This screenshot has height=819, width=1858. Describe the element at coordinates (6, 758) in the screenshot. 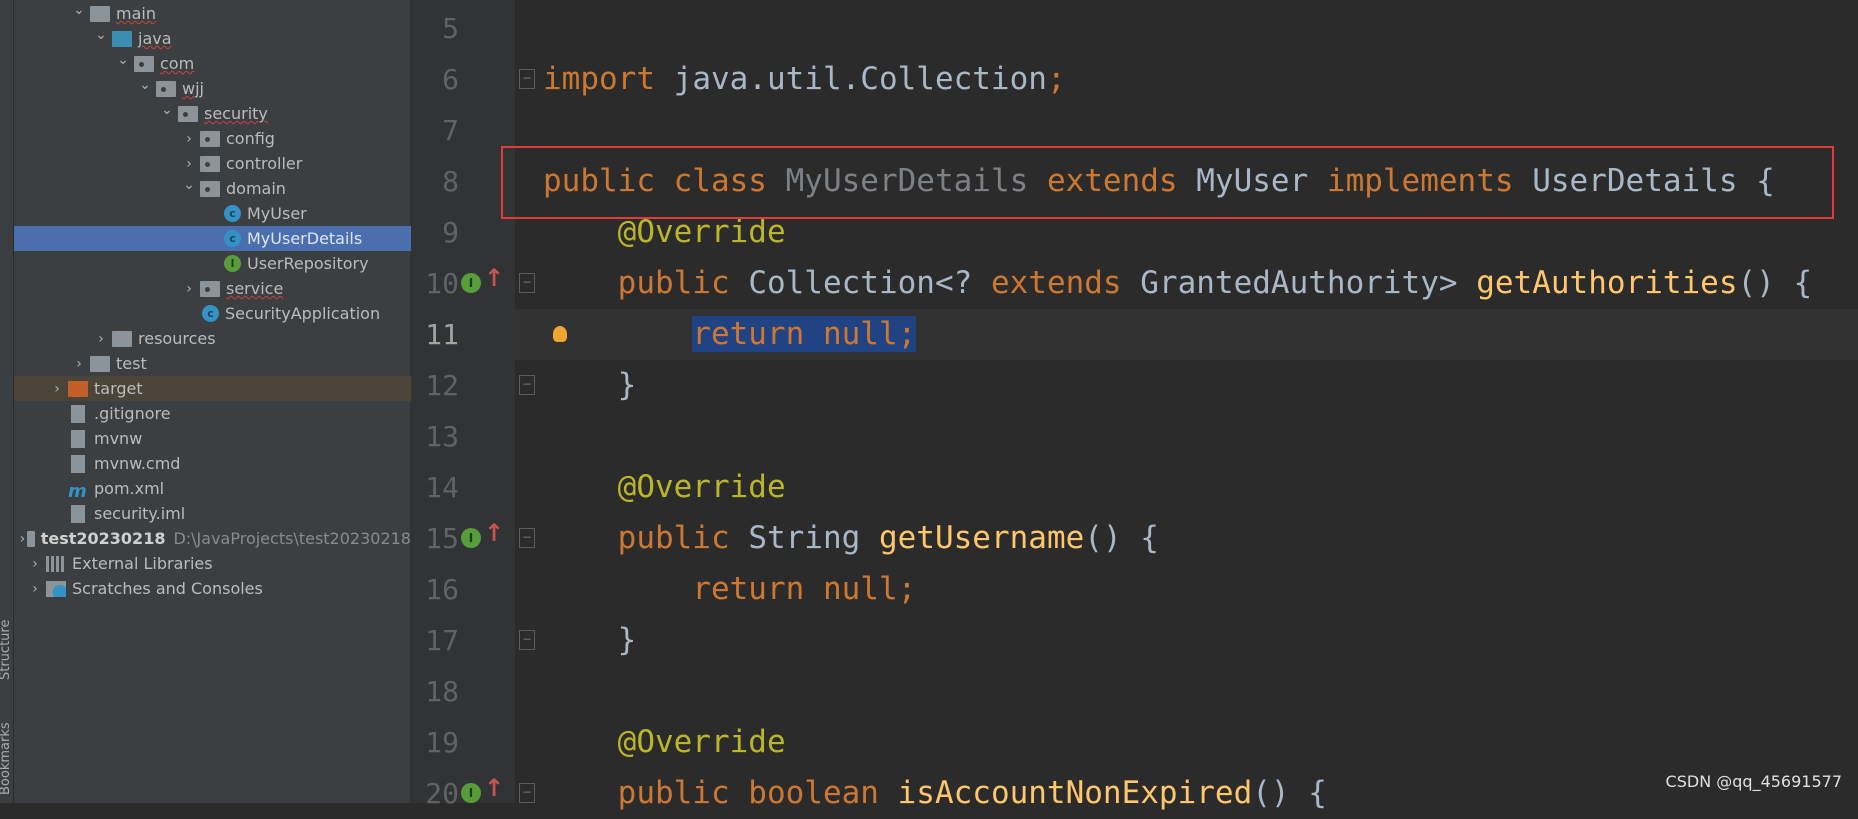

I see `bookmarks-tab: Bookmarks` at that location.